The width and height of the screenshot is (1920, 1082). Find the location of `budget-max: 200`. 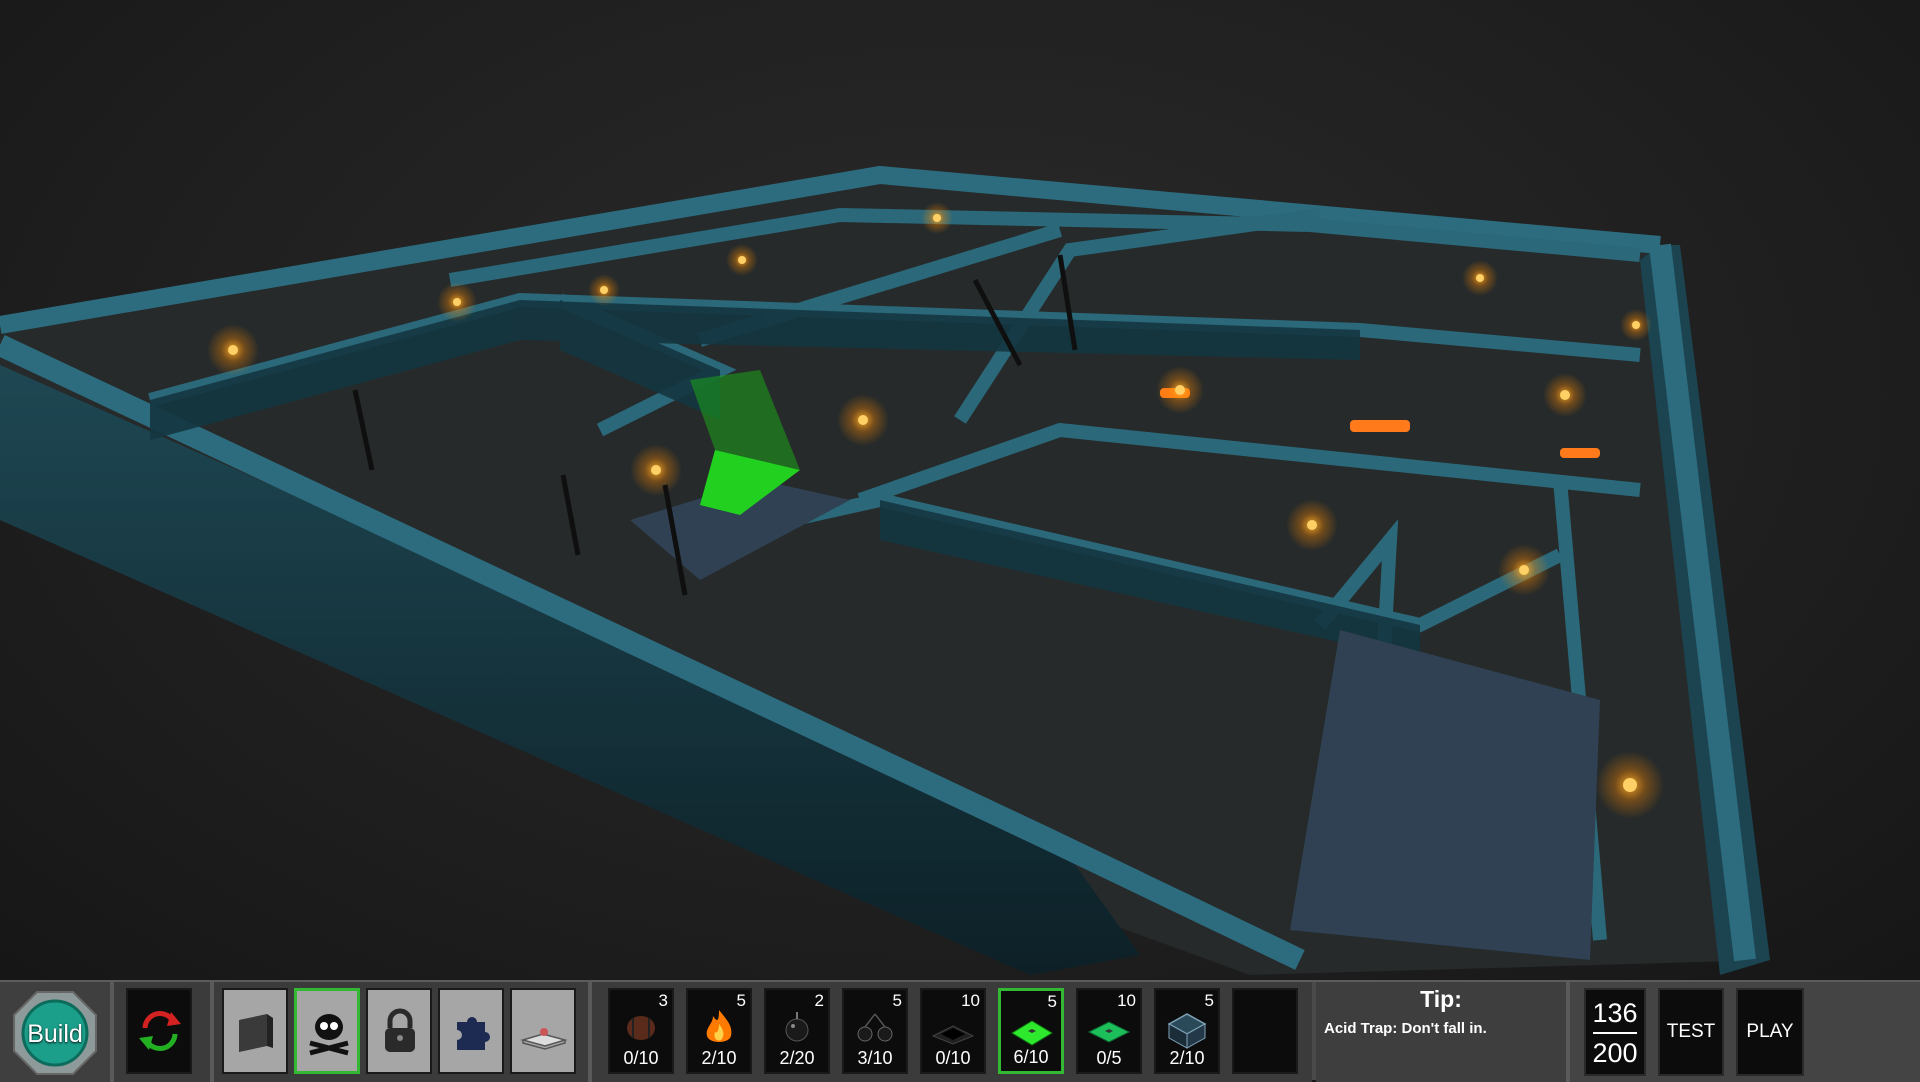

budget-max: 200 is located at coordinates (1615, 1053).